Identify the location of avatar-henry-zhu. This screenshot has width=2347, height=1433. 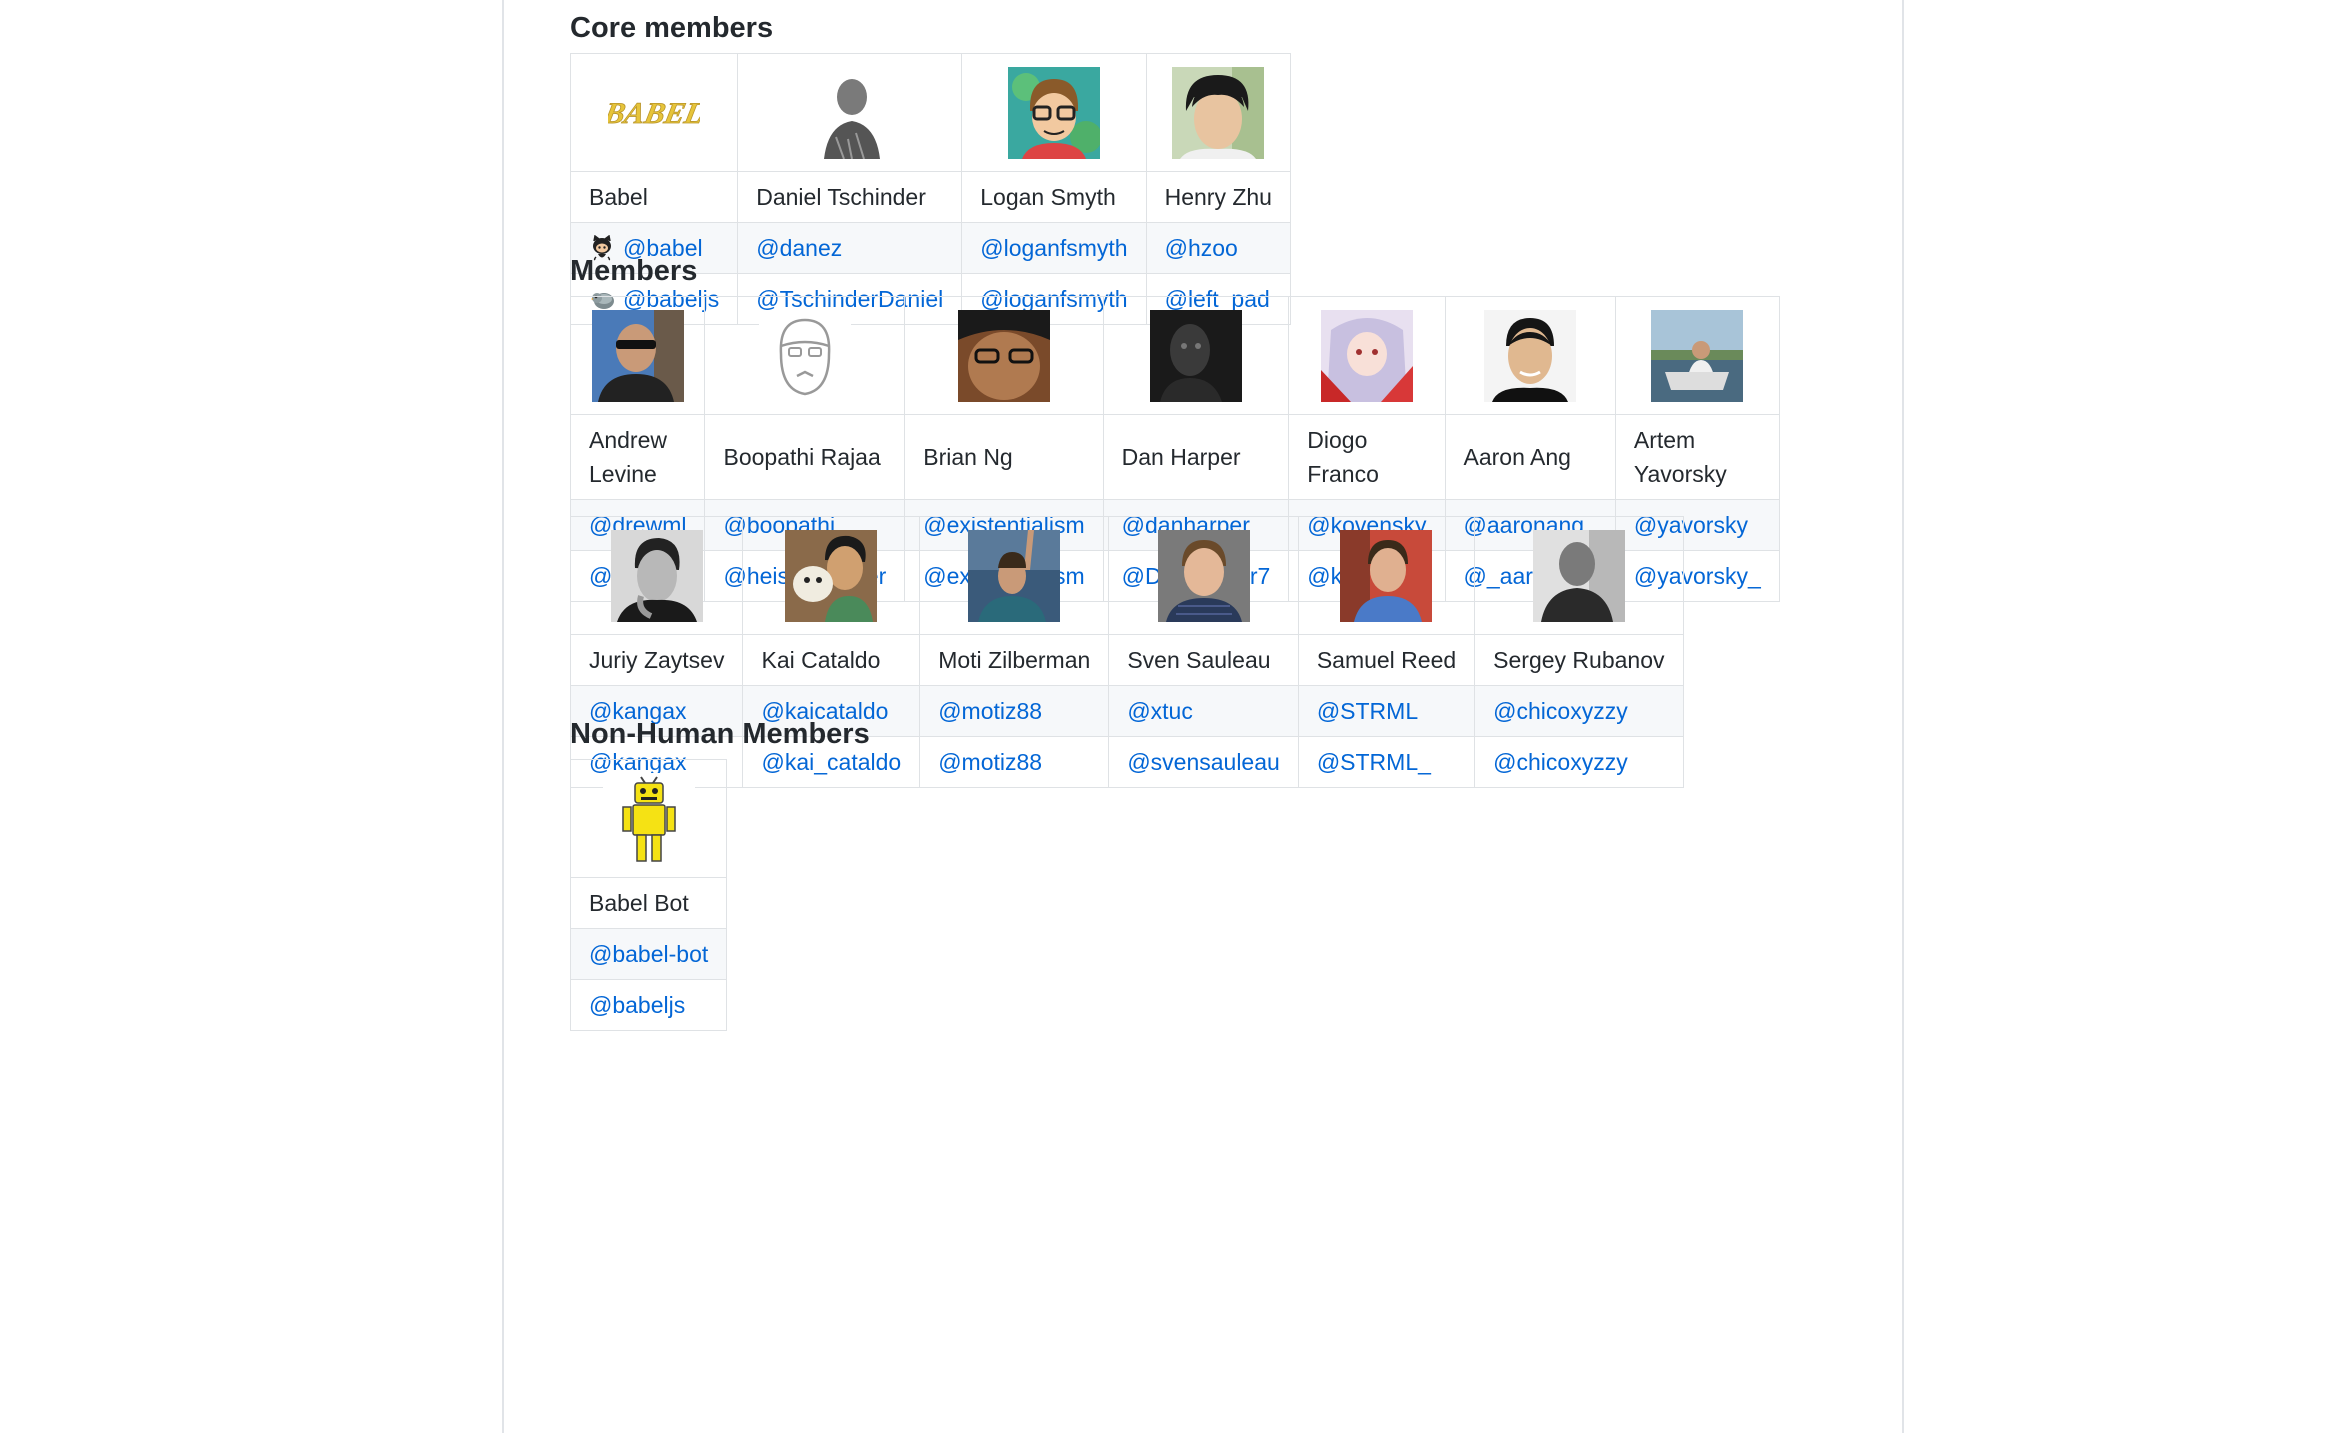
(1218, 112).